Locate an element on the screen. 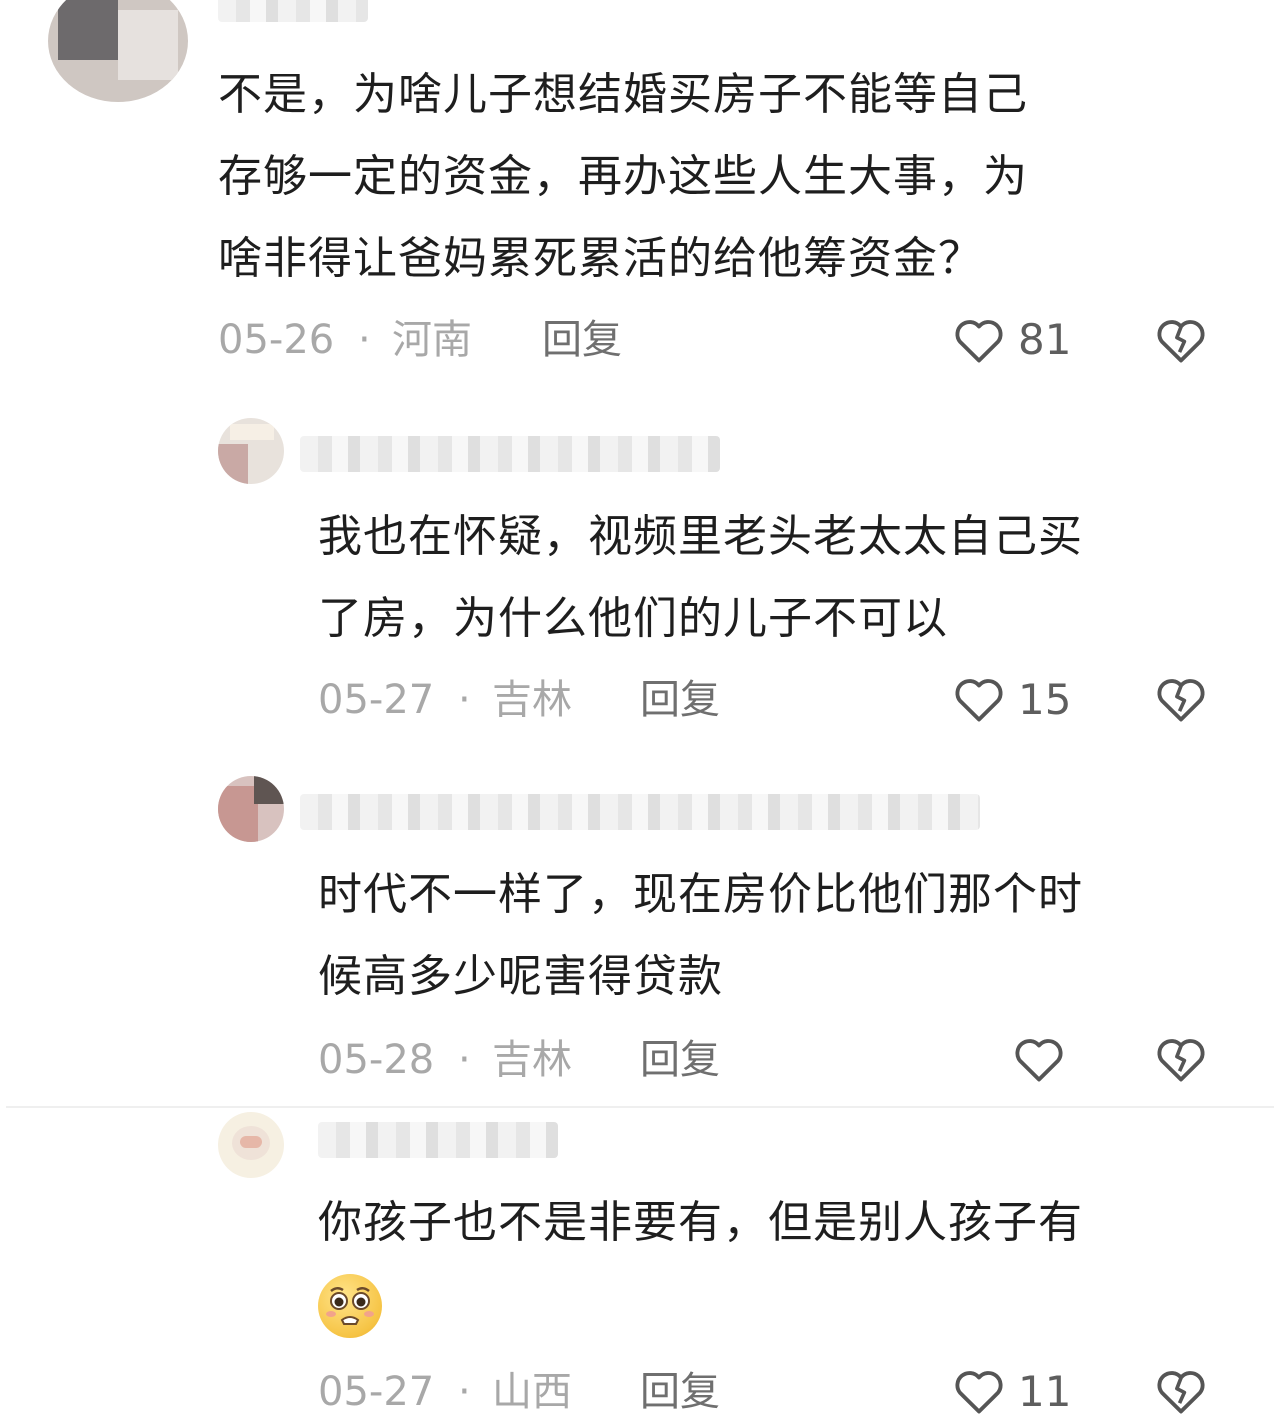 This screenshot has height=1422, width=1280. comment-date: 05-28 is located at coordinates (376, 1060).